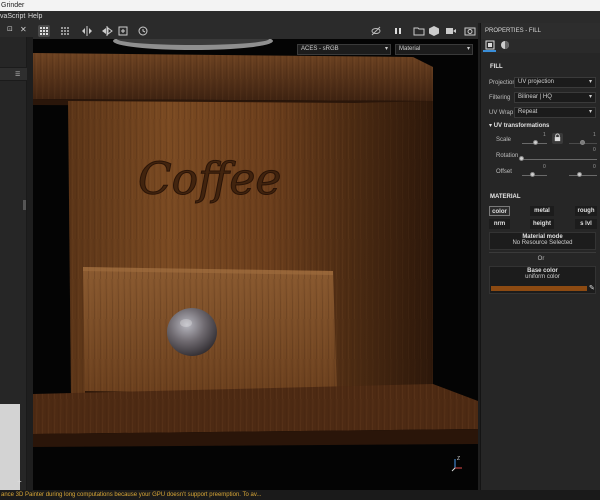 This screenshot has height=500, width=600. Describe the element at coordinates (451, 31) in the screenshot. I see `video-camera-icon` at that location.